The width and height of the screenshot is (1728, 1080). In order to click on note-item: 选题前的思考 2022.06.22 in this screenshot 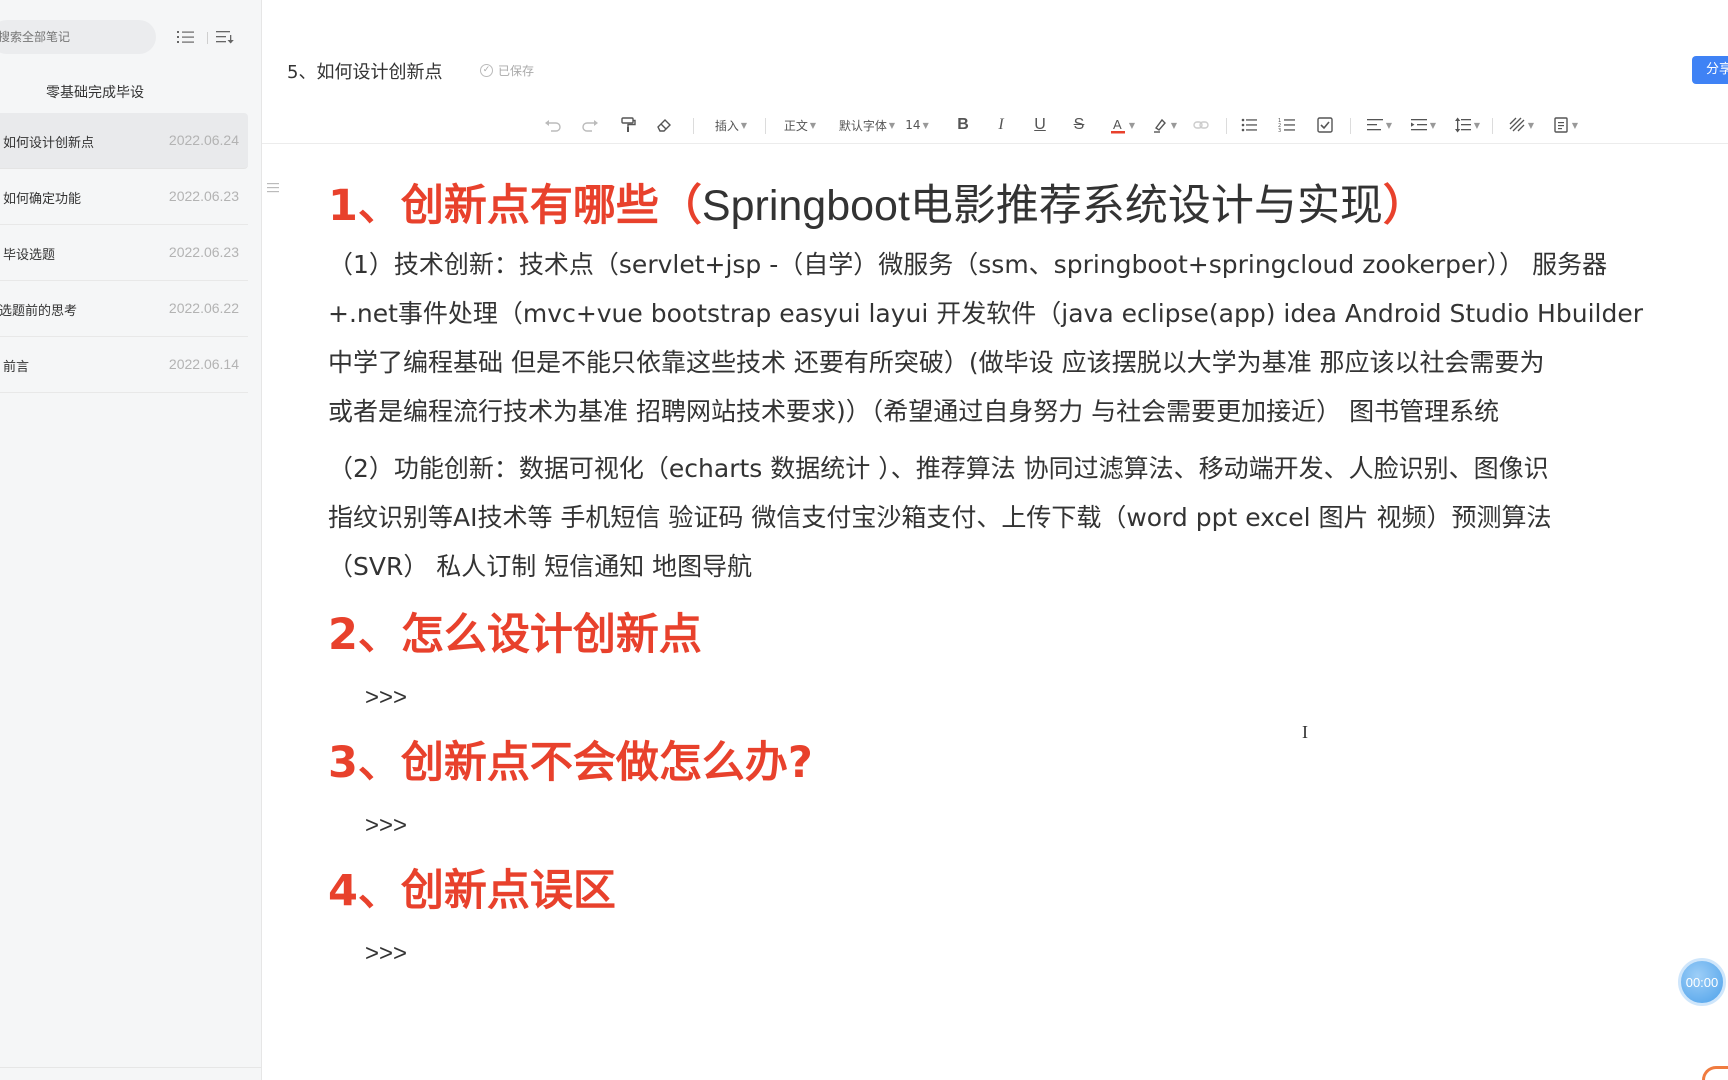, I will do `click(124, 309)`.